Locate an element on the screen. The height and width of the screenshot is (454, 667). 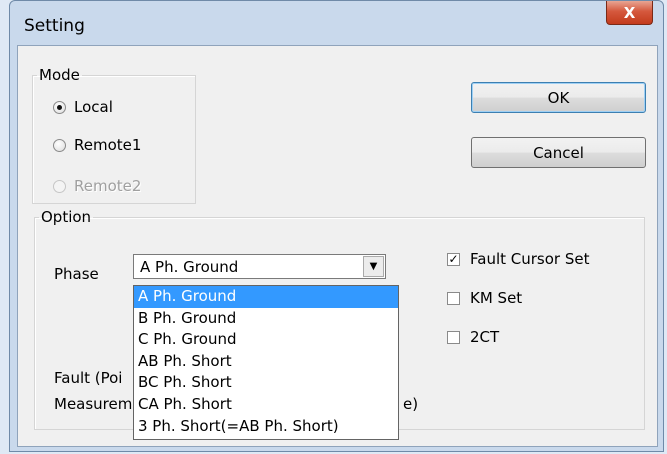
chevron-down-icon: ▼ is located at coordinates (373, 266).